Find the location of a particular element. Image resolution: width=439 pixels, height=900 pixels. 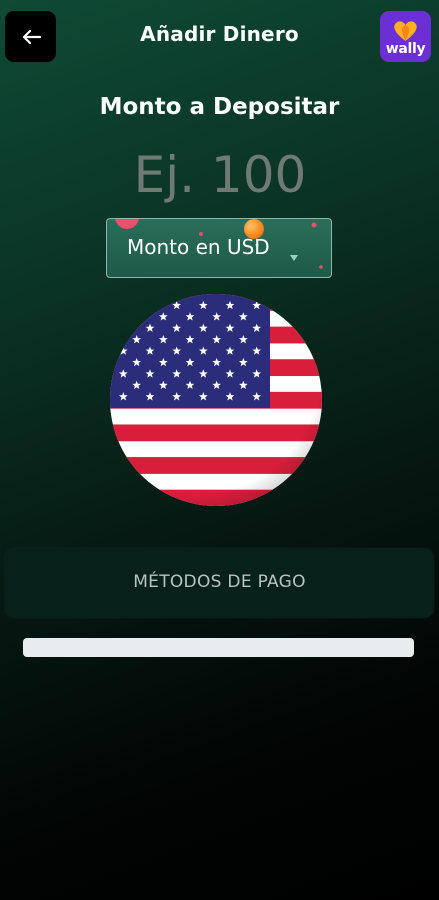

deposit-amount-label: Monto a Depositar is located at coordinates (219, 107).